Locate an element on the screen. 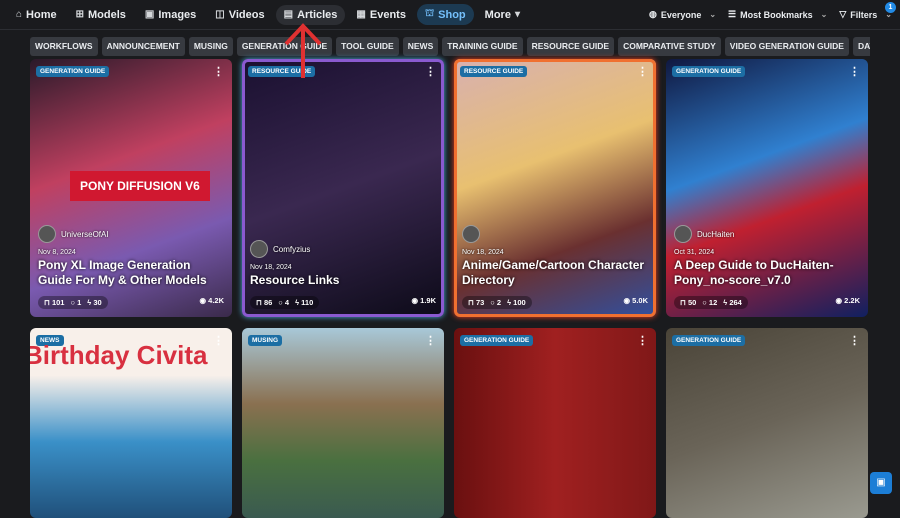 The image size is (900, 518). comment-count: ○ 4 is located at coordinates (284, 302).